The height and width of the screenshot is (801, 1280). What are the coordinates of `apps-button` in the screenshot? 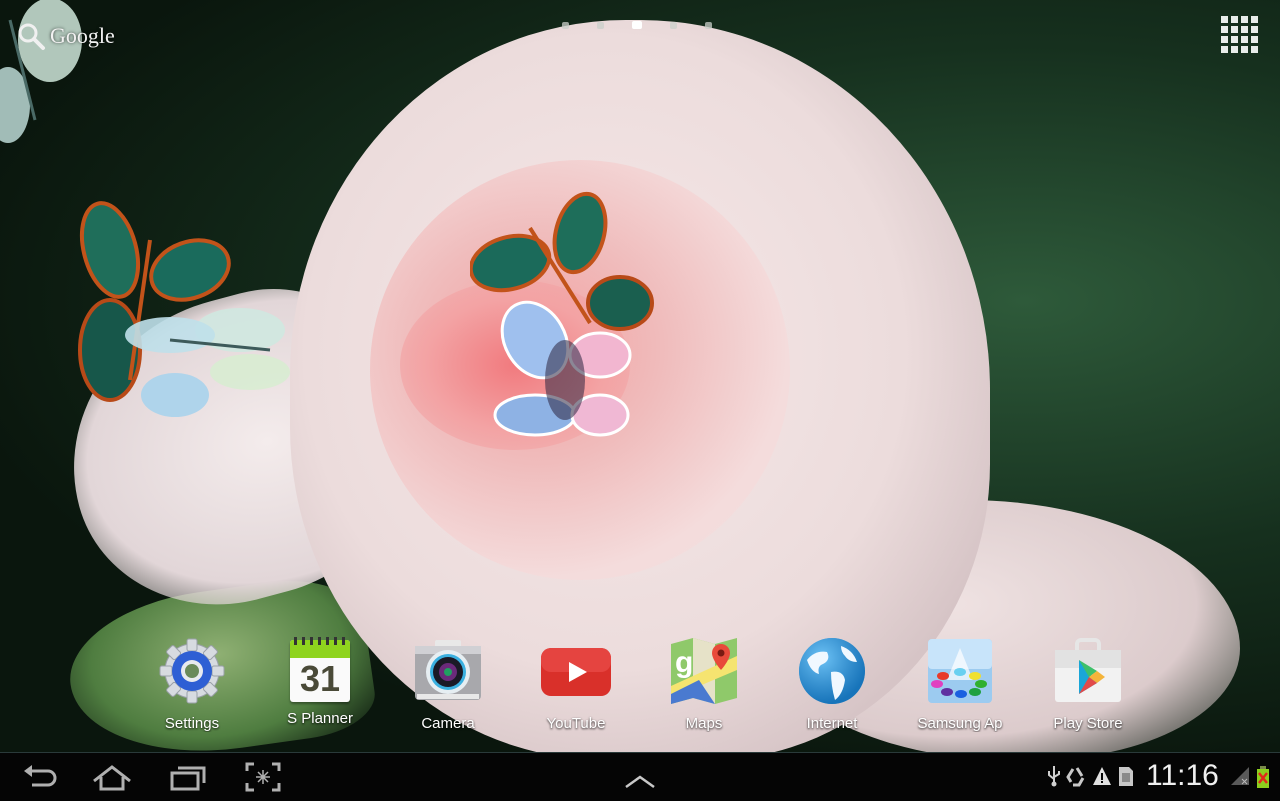 It's located at (1240, 35).